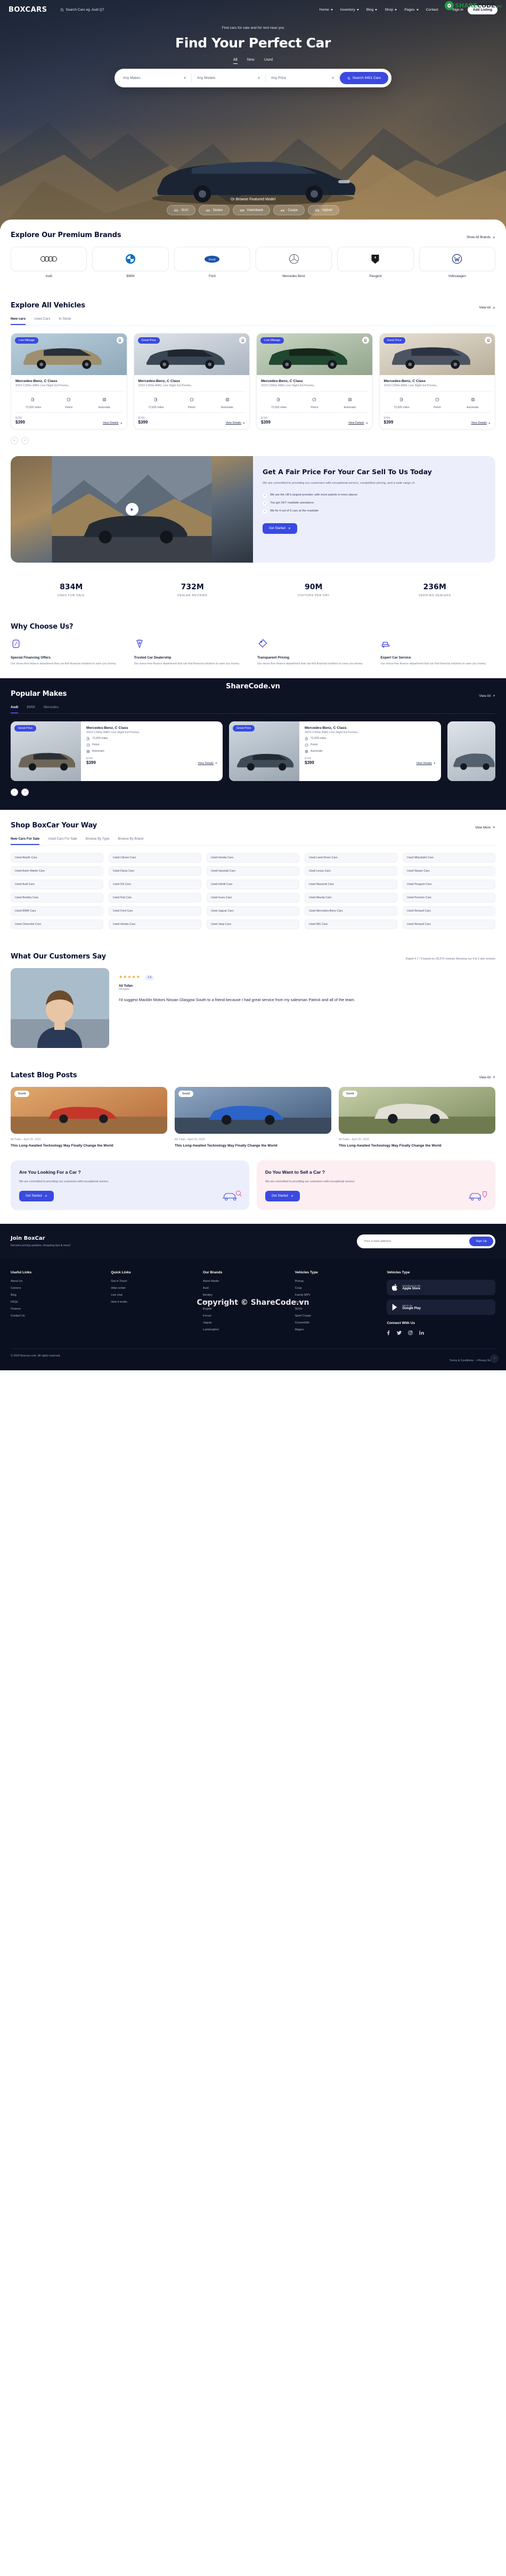 The width and height of the screenshot is (506, 2576). I want to click on terms-link: Terms & Conditions, so click(462, 1360).